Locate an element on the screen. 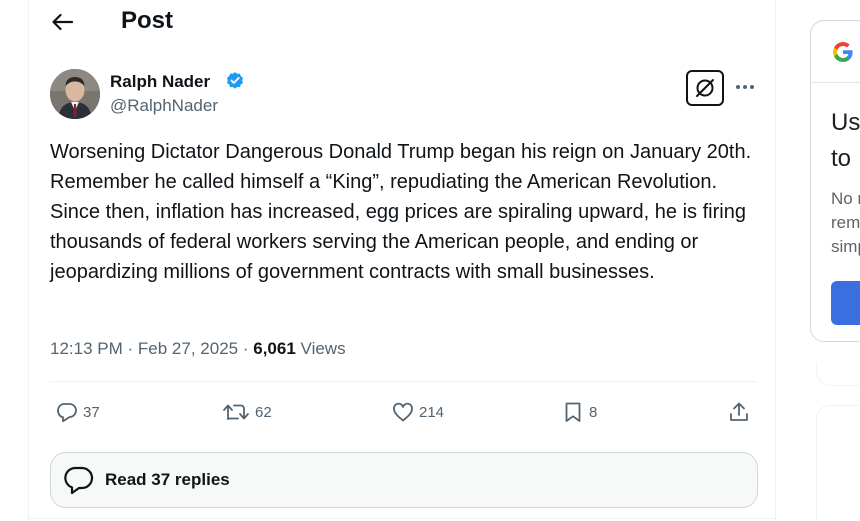 This screenshot has width=860, height=521. post-date: Feb 27, 2025 is located at coordinates (188, 348).